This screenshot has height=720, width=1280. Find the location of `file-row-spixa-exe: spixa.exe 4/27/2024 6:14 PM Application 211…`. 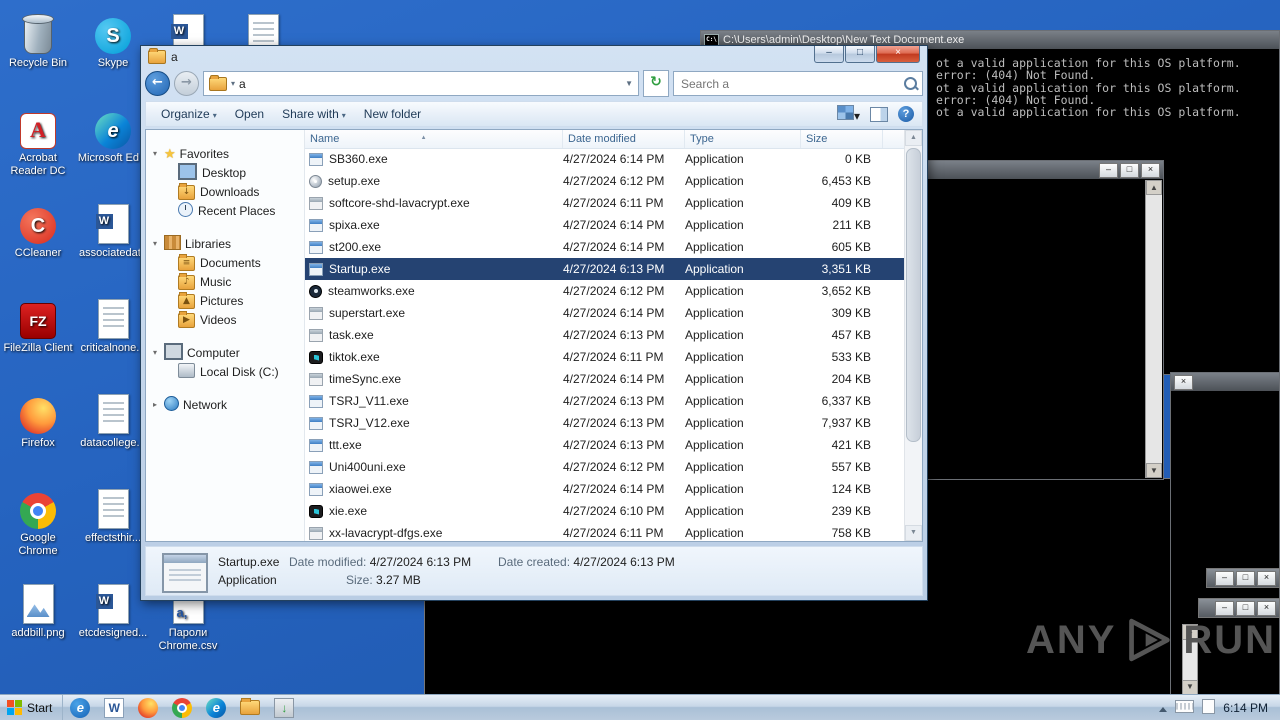

file-row-spixa-exe: spixa.exe 4/27/2024 6:14 PM Application 211… is located at coordinates (605, 225).